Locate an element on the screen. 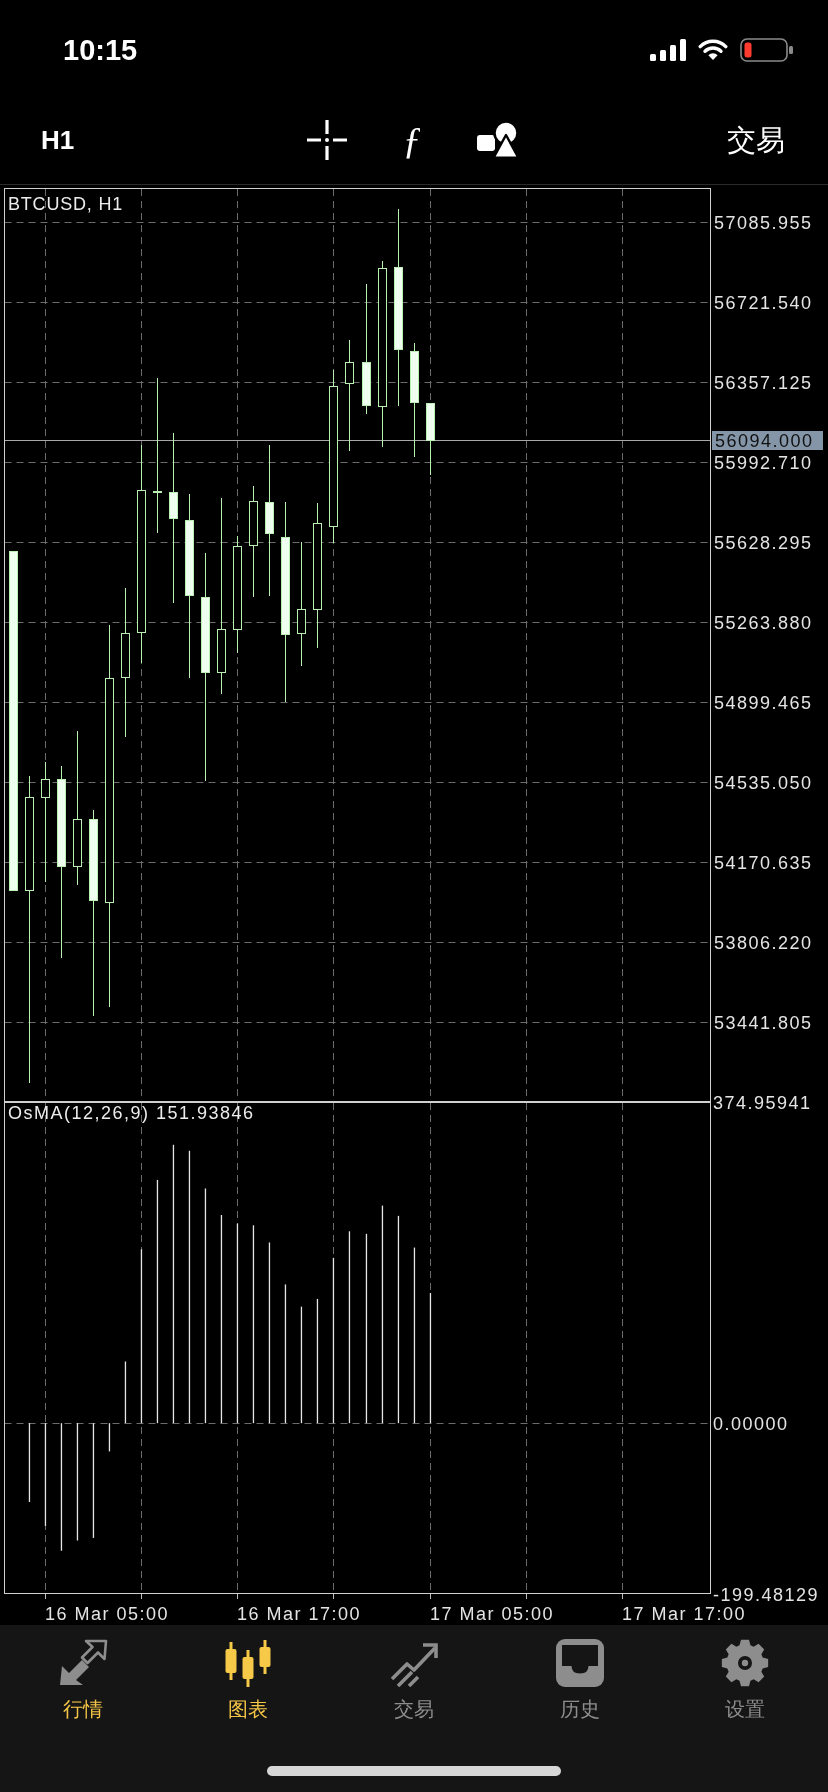 The height and width of the screenshot is (1792, 828). inbox-icon is located at coordinates (579, 1663).